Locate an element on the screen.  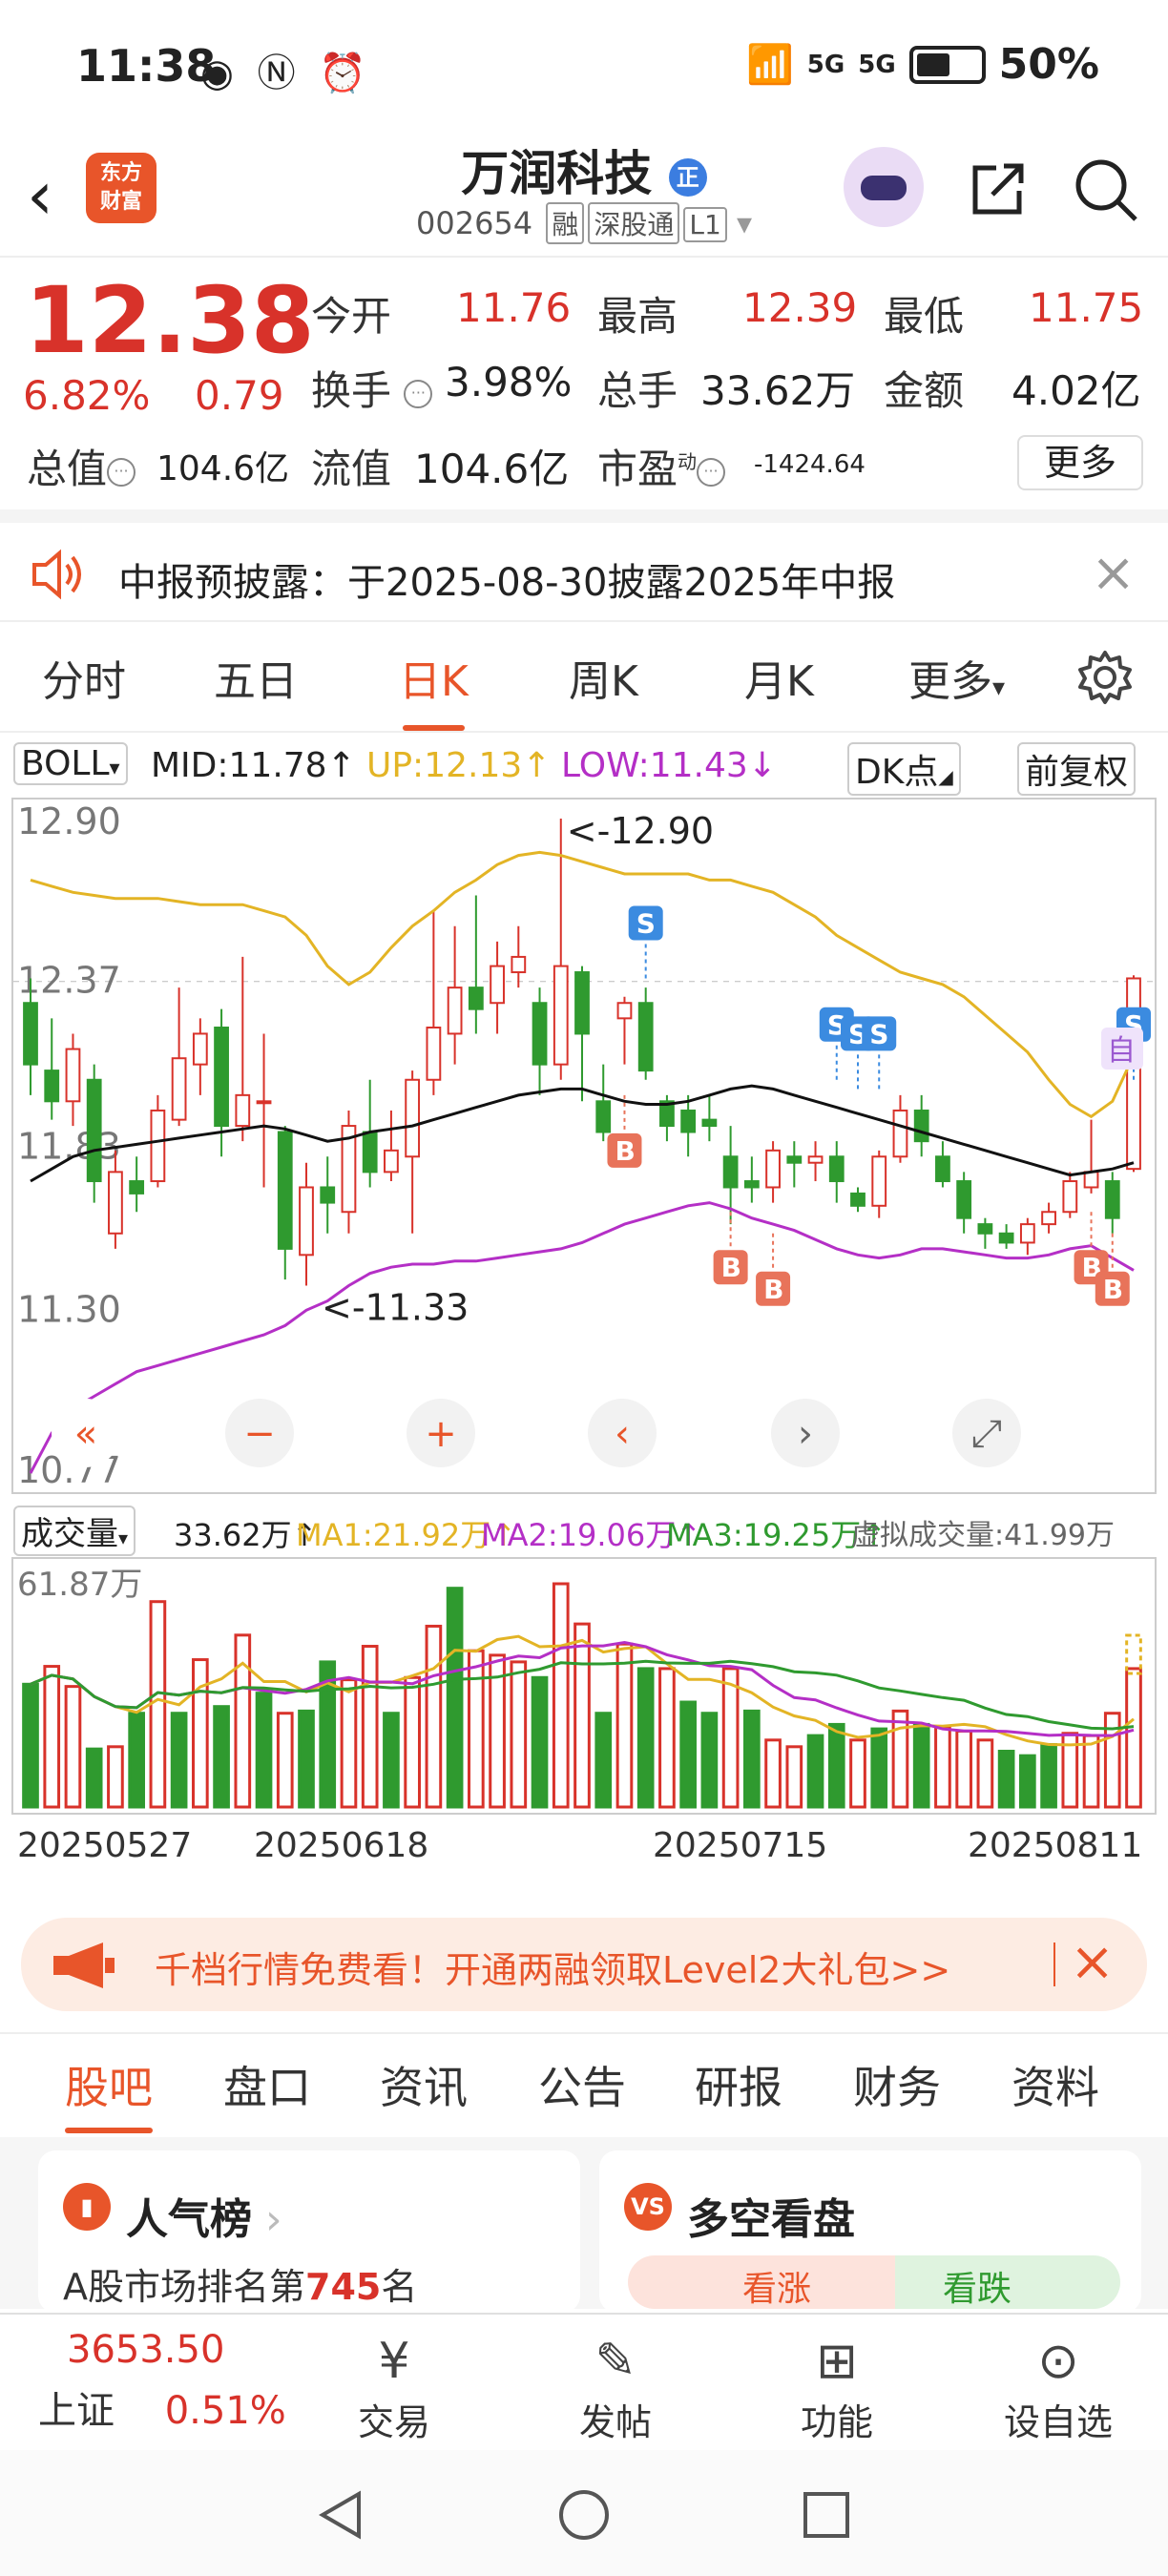
notice-bar: 中报预披露：于2025-08-30披露2025年中报 × is located at coordinates (584, 565).